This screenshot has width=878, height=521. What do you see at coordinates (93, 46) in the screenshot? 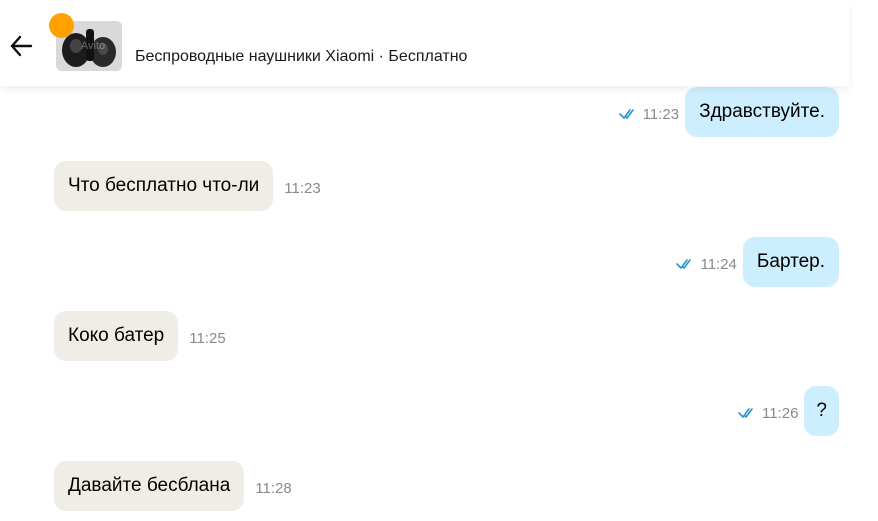
I see `thumbnail-watermark: Avito` at bounding box center [93, 46].